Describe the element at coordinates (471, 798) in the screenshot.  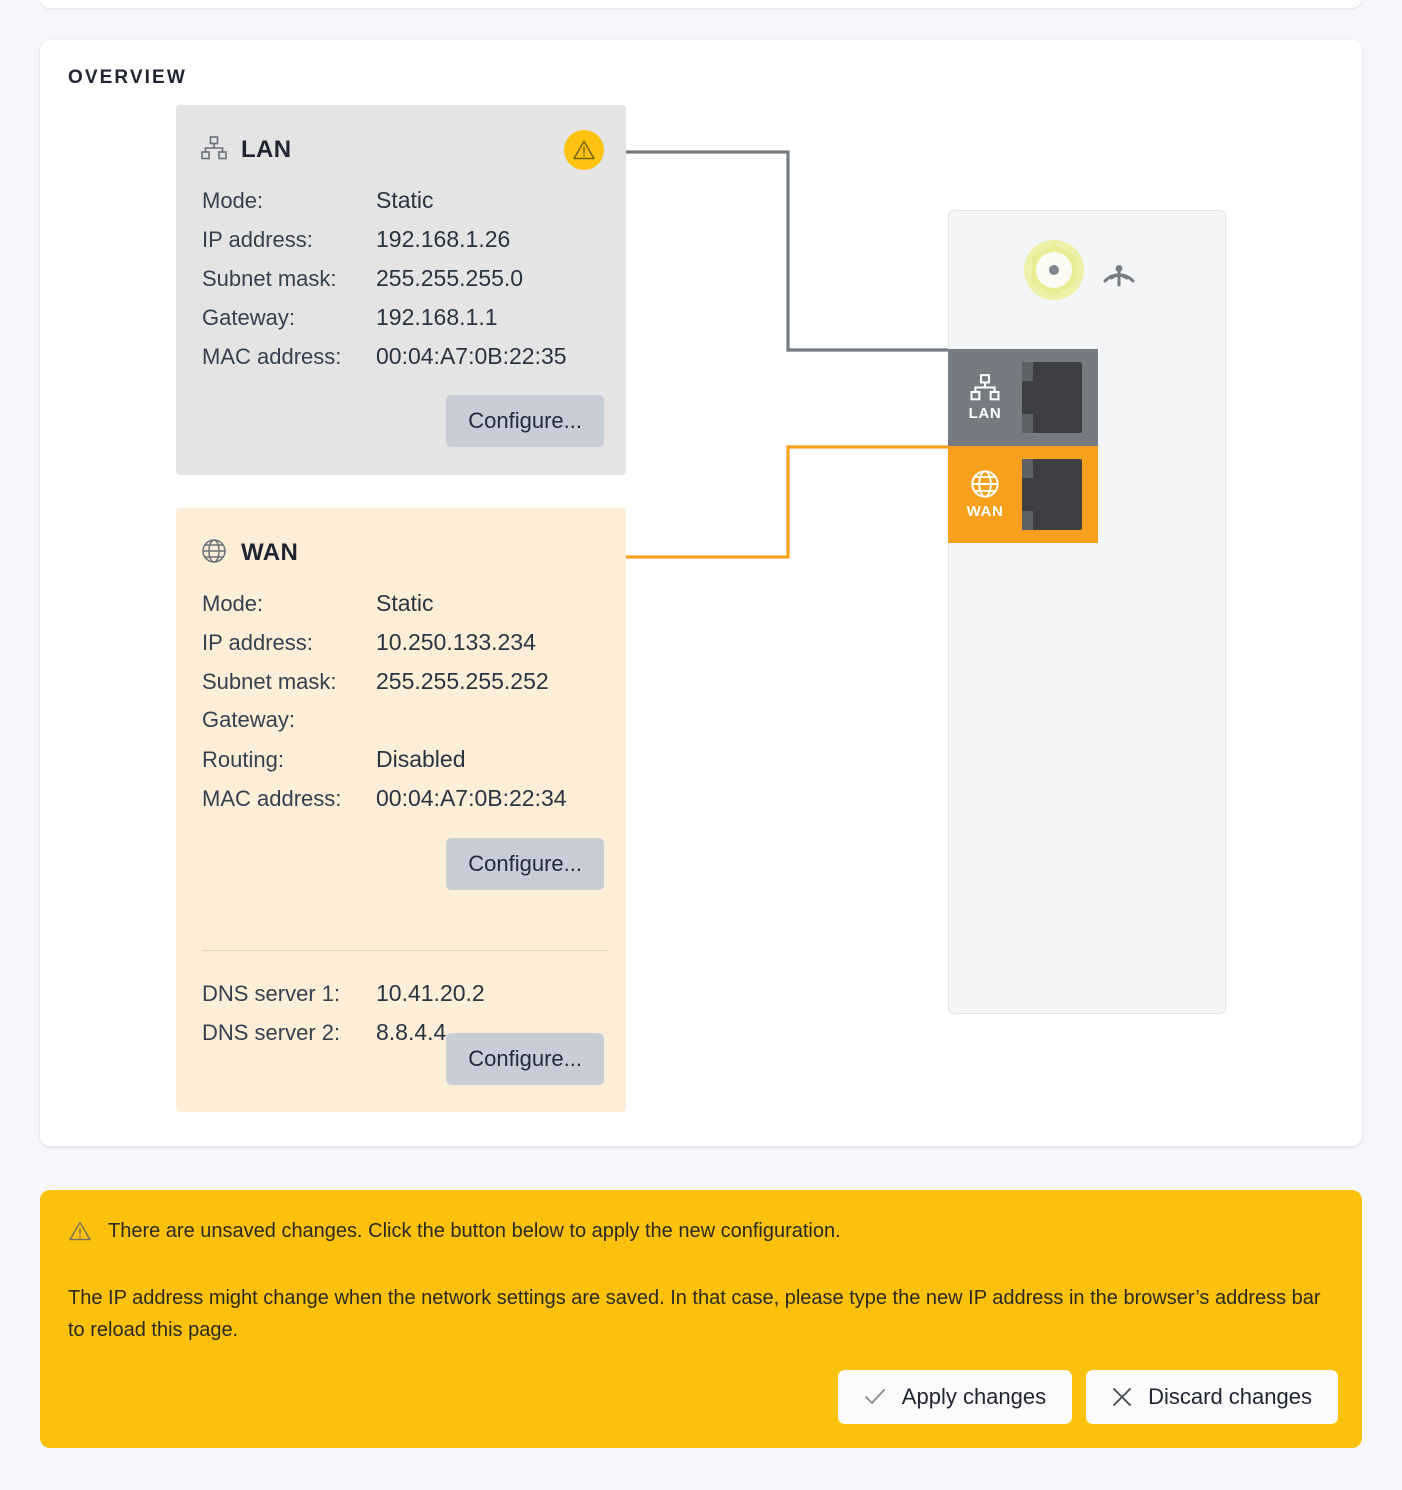
I see `row-value: 00:04:A7:0B:22:34` at that location.